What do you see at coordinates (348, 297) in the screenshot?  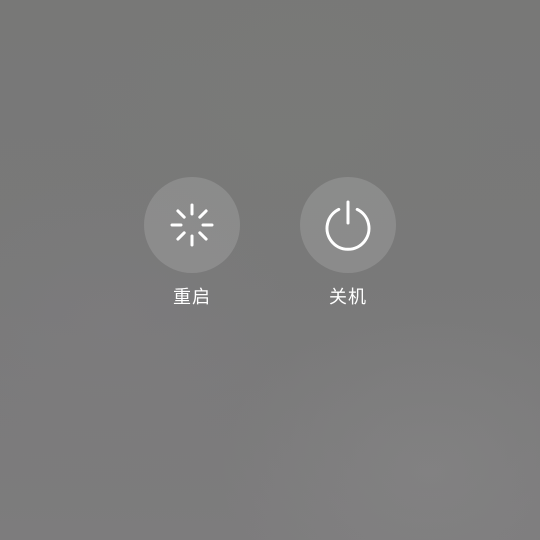 I see `shutdown-label: 关机` at bounding box center [348, 297].